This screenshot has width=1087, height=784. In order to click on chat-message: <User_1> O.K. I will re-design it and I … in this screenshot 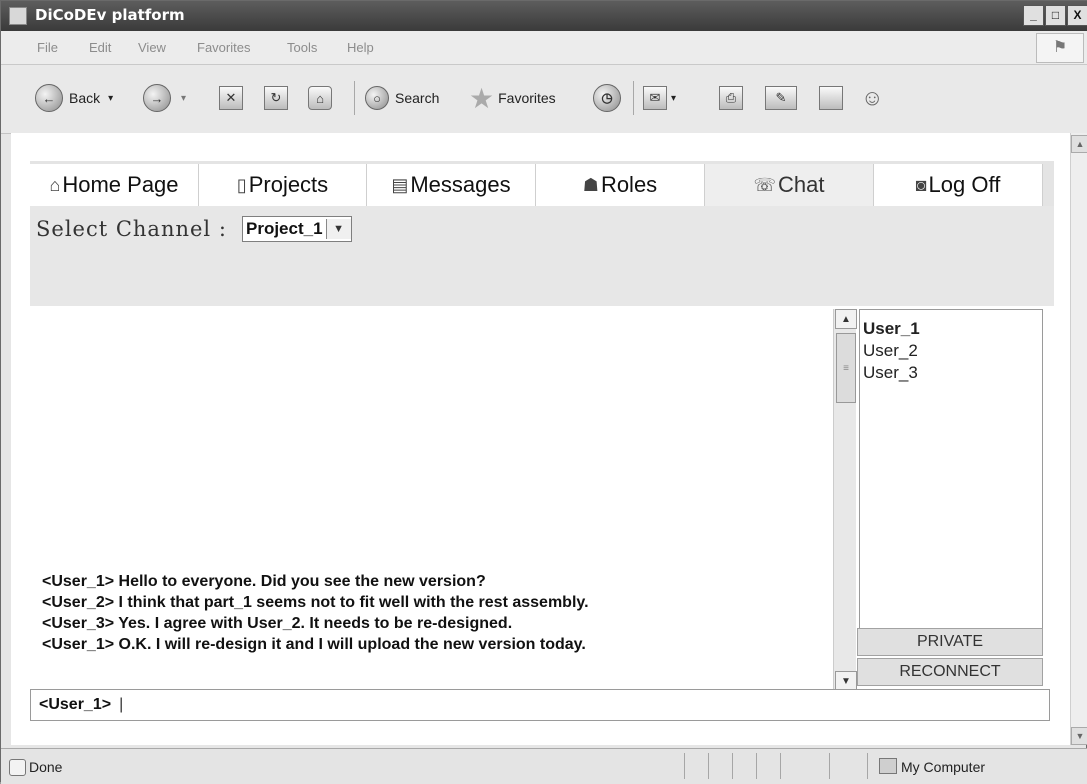, I will do `click(314, 644)`.